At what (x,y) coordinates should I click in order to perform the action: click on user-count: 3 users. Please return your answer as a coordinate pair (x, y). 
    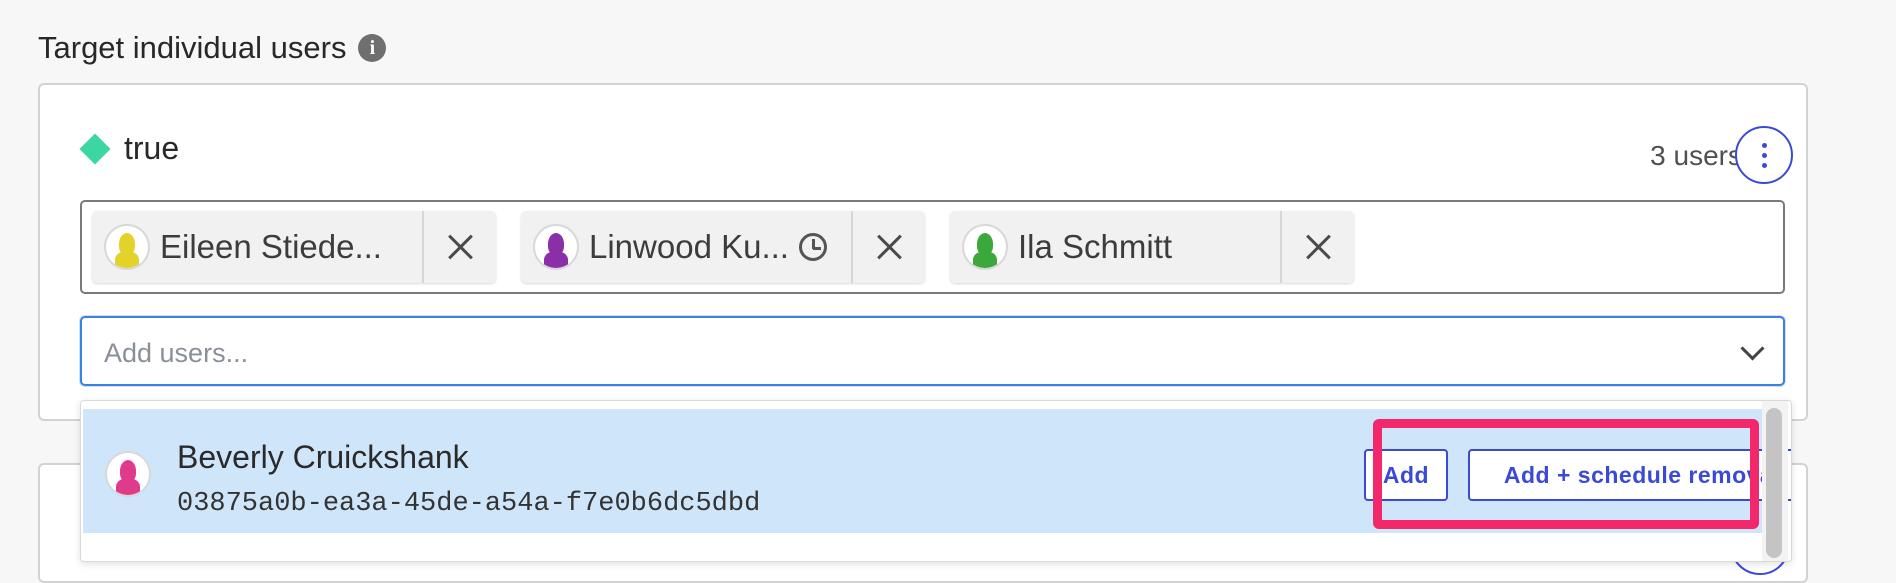
    Looking at the image, I should click on (1696, 155).